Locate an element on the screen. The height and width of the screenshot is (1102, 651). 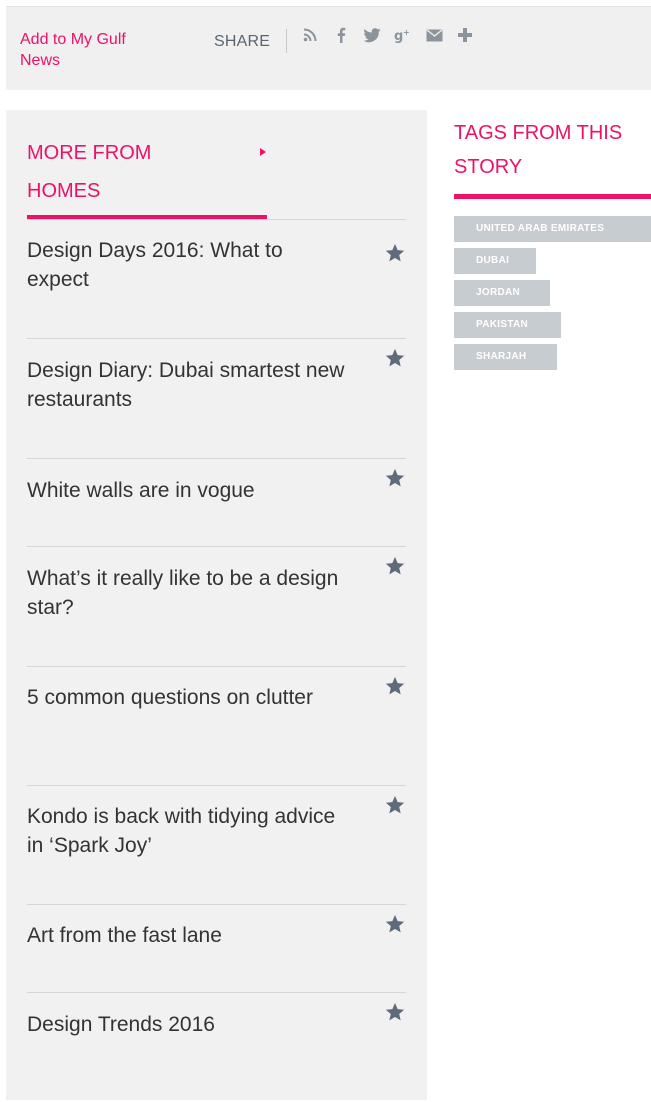
tags-heading: TAGS FROM THIS STORY is located at coordinates (552, 150).